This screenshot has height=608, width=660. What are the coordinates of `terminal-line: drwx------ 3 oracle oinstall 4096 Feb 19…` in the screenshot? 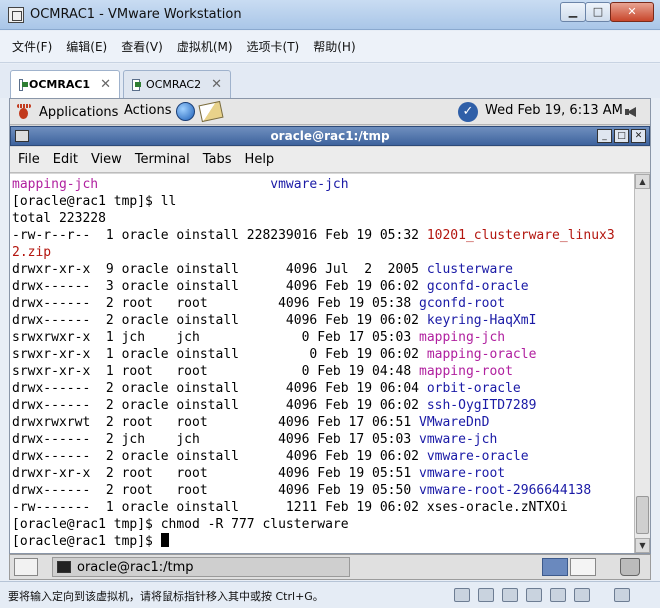 It's located at (323, 286).